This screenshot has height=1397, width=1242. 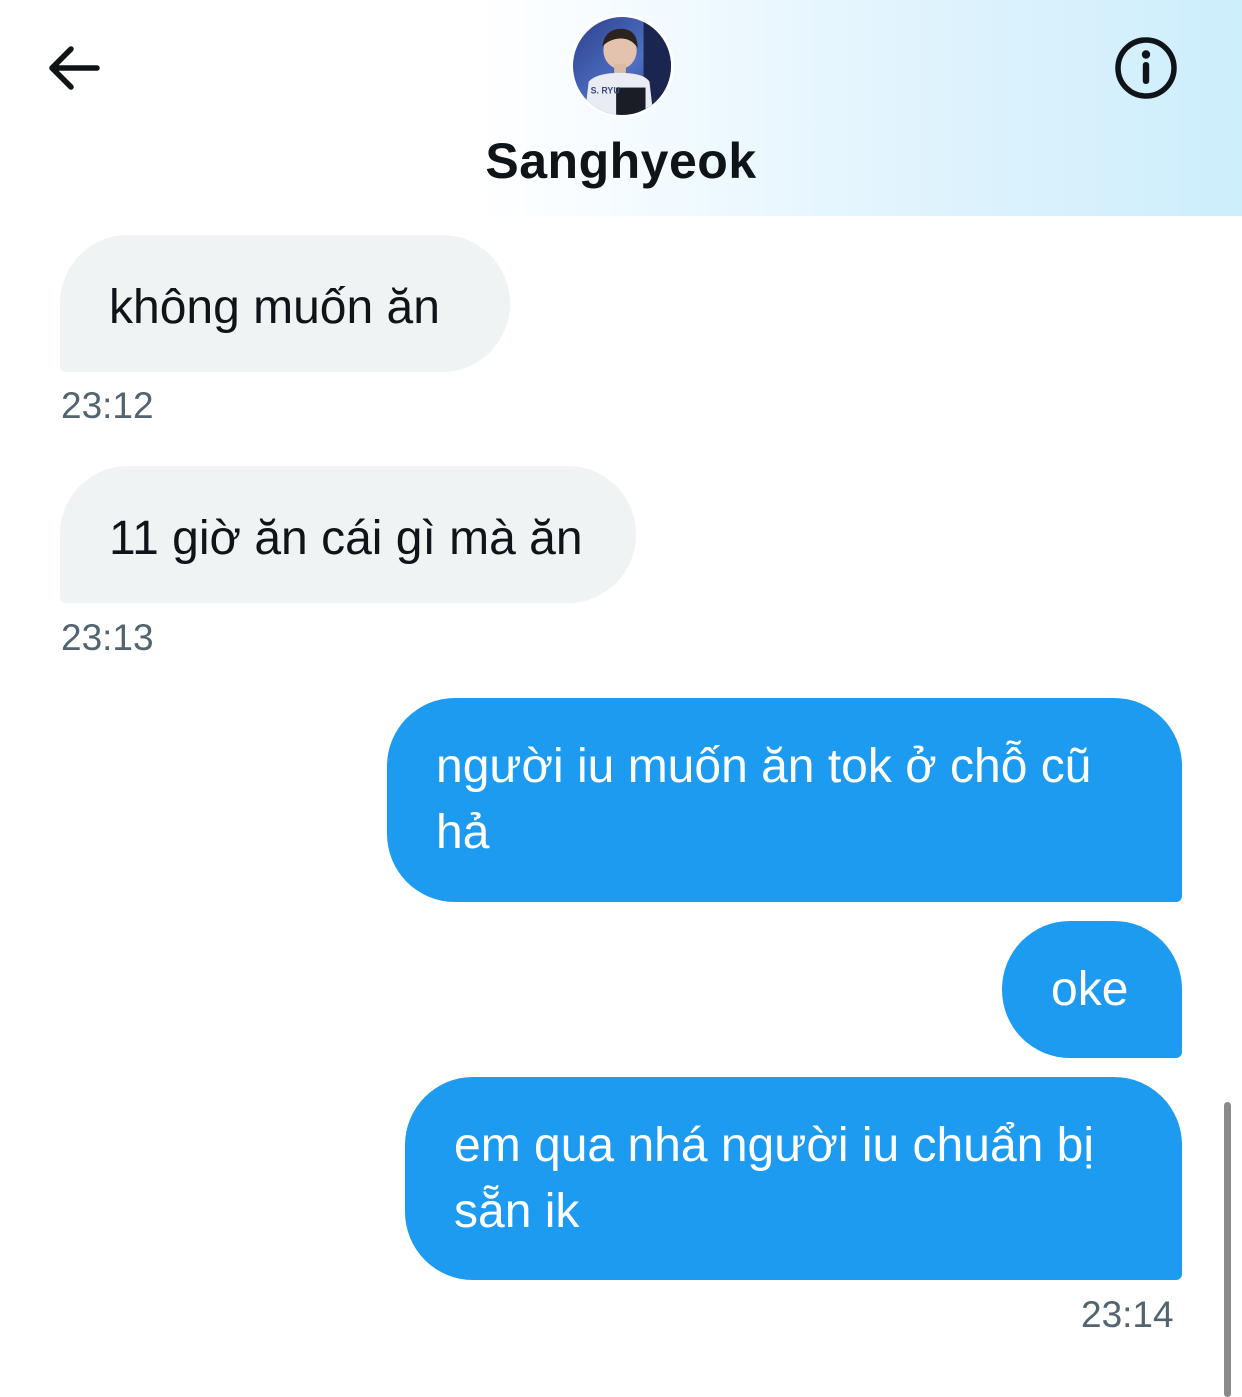 I want to click on conversation-info-button, so click(x=1146, y=68).